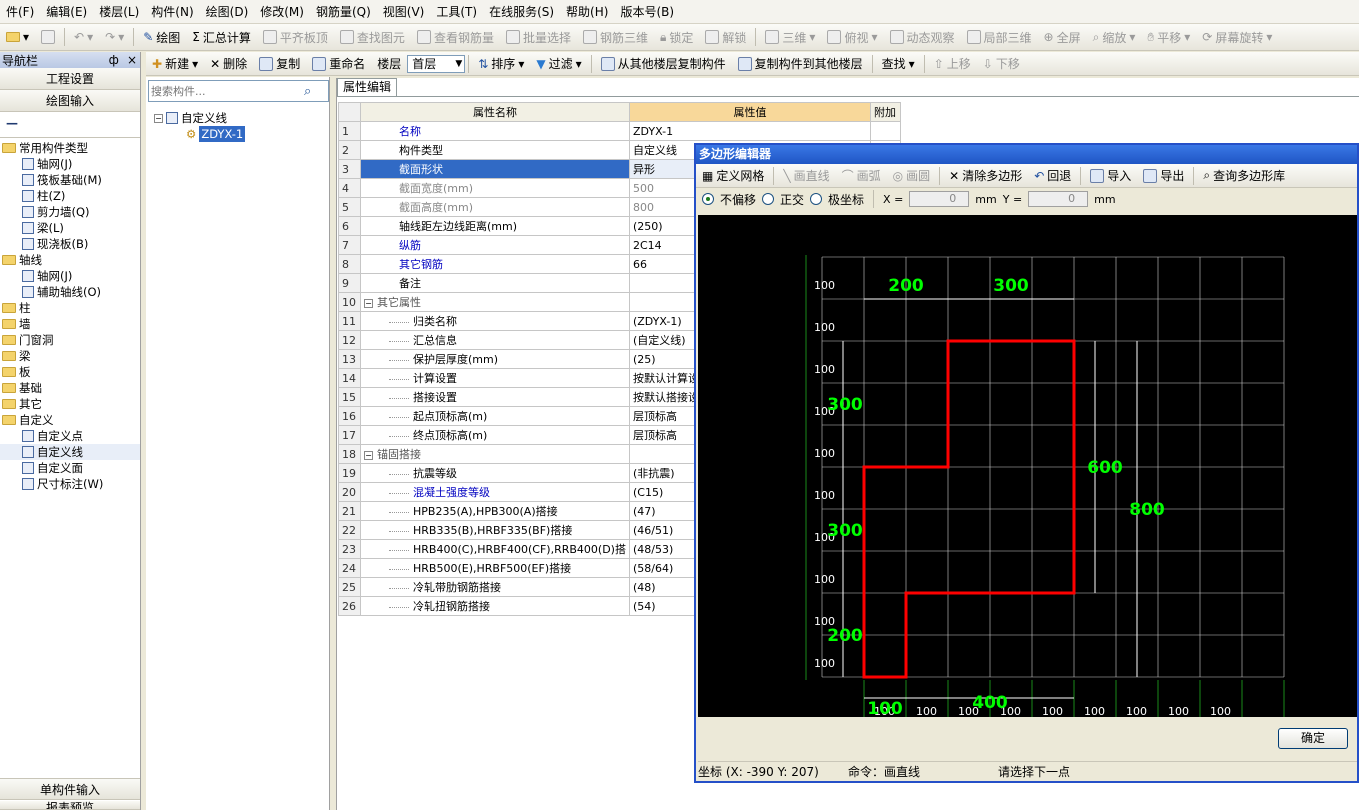 This screenshot has height=810, width=1359. Describe the element at coordinates (66, 11) in the screenshot. I see `menu-item: 编辑(E)` at that location.